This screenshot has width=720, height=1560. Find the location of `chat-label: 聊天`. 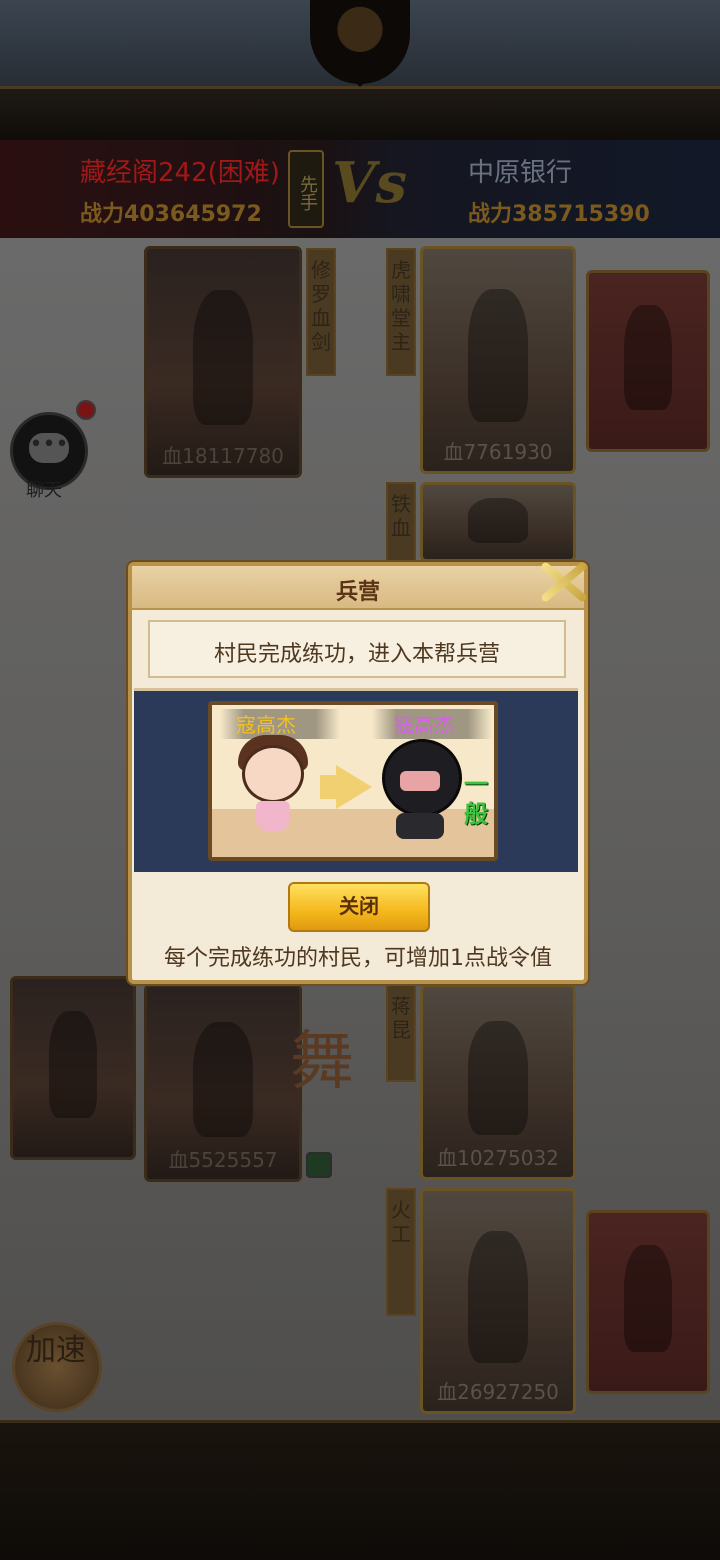

chat-label: 聊天 is located at coordinates (44, 490).